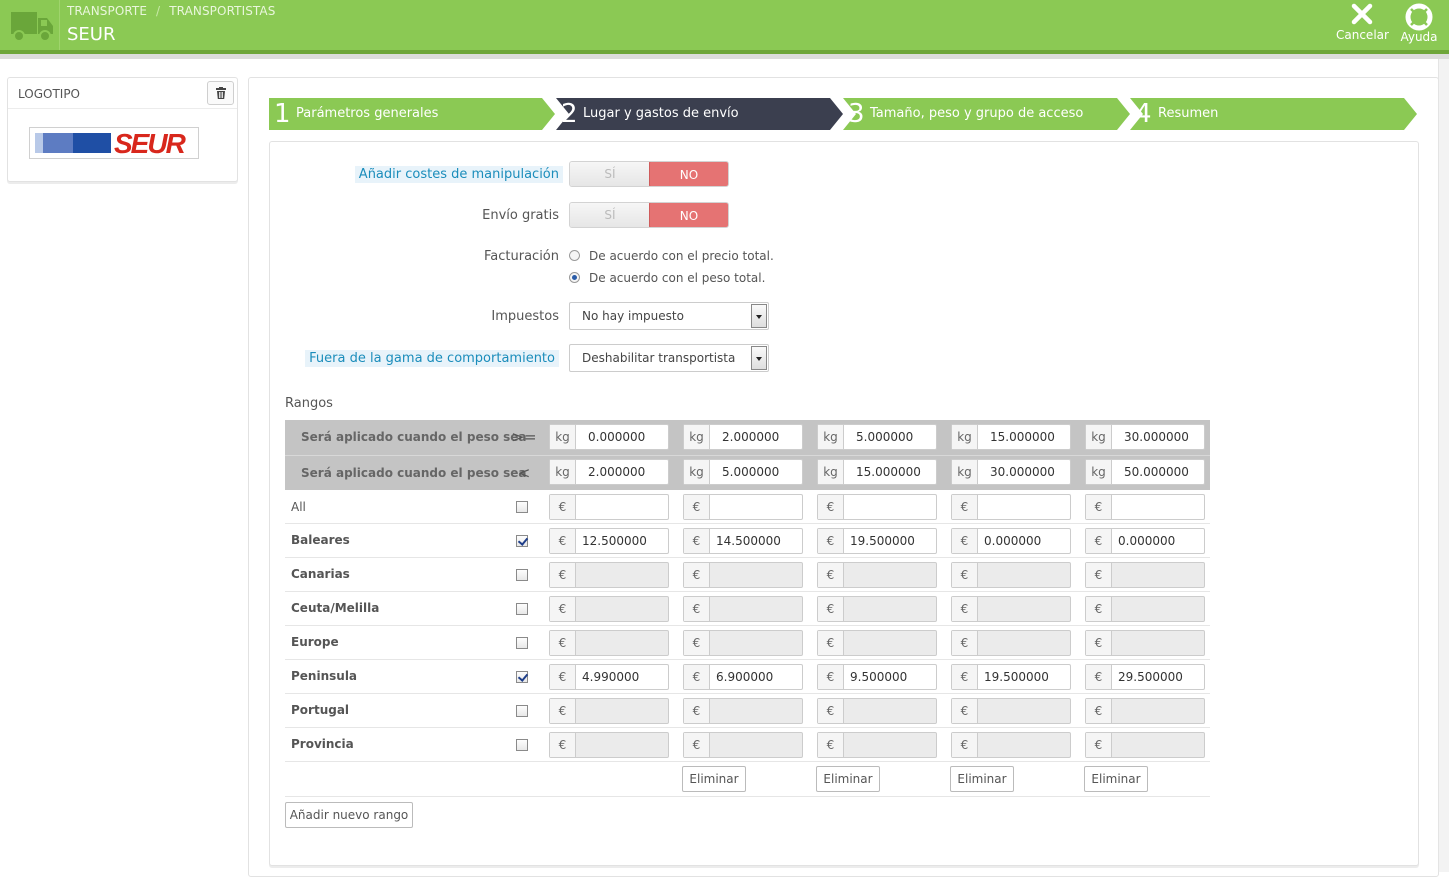  What do you see at coordinates (669, 358) in the screenshot?
I see `out-of-range-select: Deshabilitar transportista` at bounding box center [669, 358].